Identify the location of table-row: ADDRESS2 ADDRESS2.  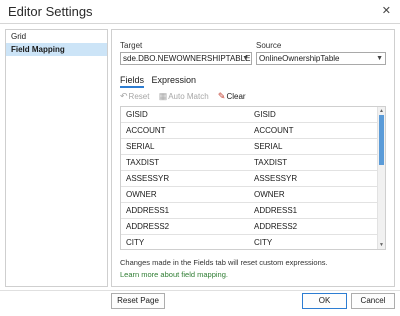
(253, 227).